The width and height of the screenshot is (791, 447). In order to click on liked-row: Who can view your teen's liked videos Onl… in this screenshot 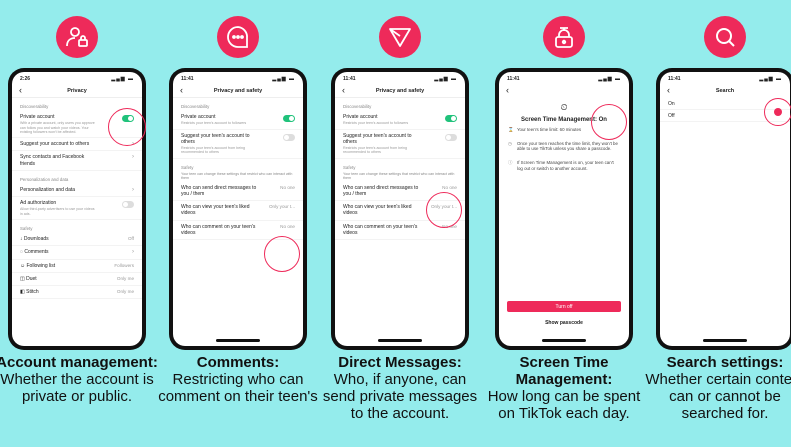, I will do `click(238, 211)`.